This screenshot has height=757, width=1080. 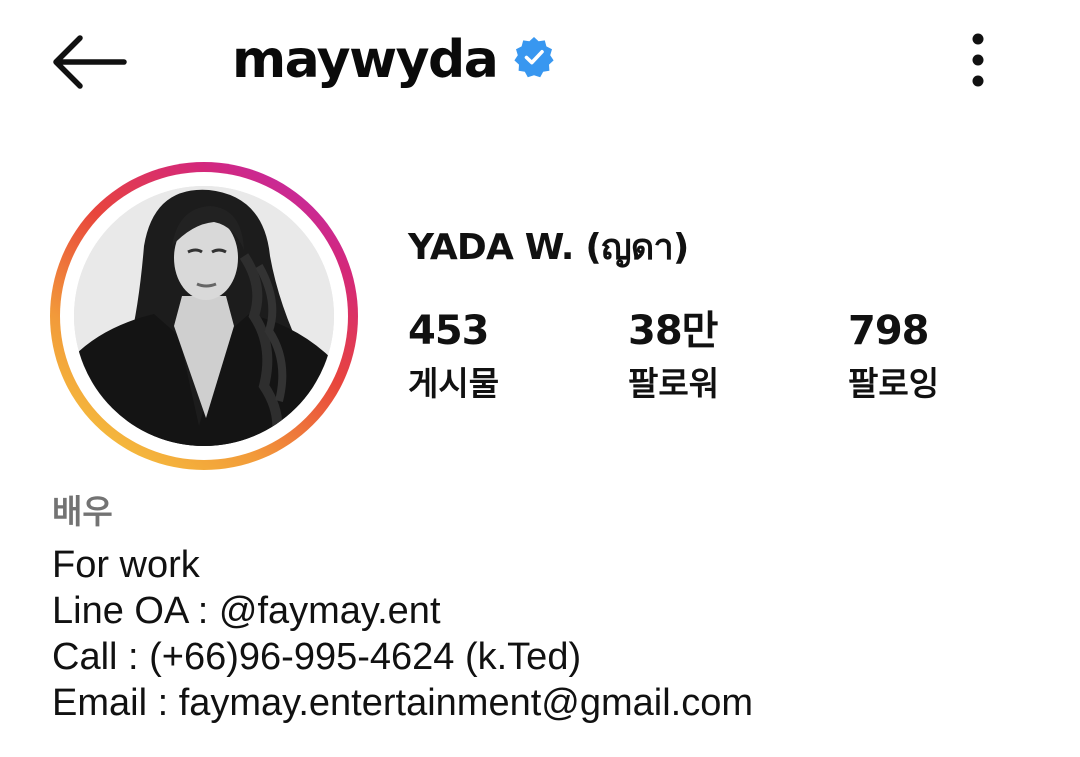 What do you see at coordinates (508, 356) in the screenshot?
I see `posts-stat: 453 게시물` at bounding box center [508, 356].